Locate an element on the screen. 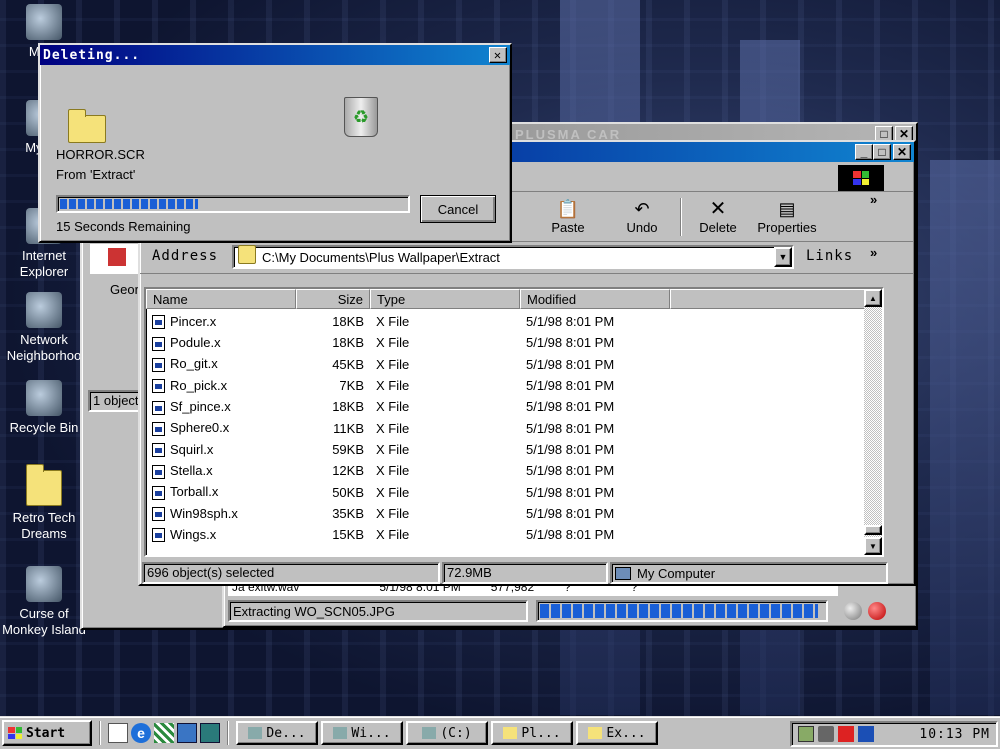 Image resolution: width=1000 pixels, height=749 pixels. cell-name: Sphere0.x is located at coordinates (221, 428).